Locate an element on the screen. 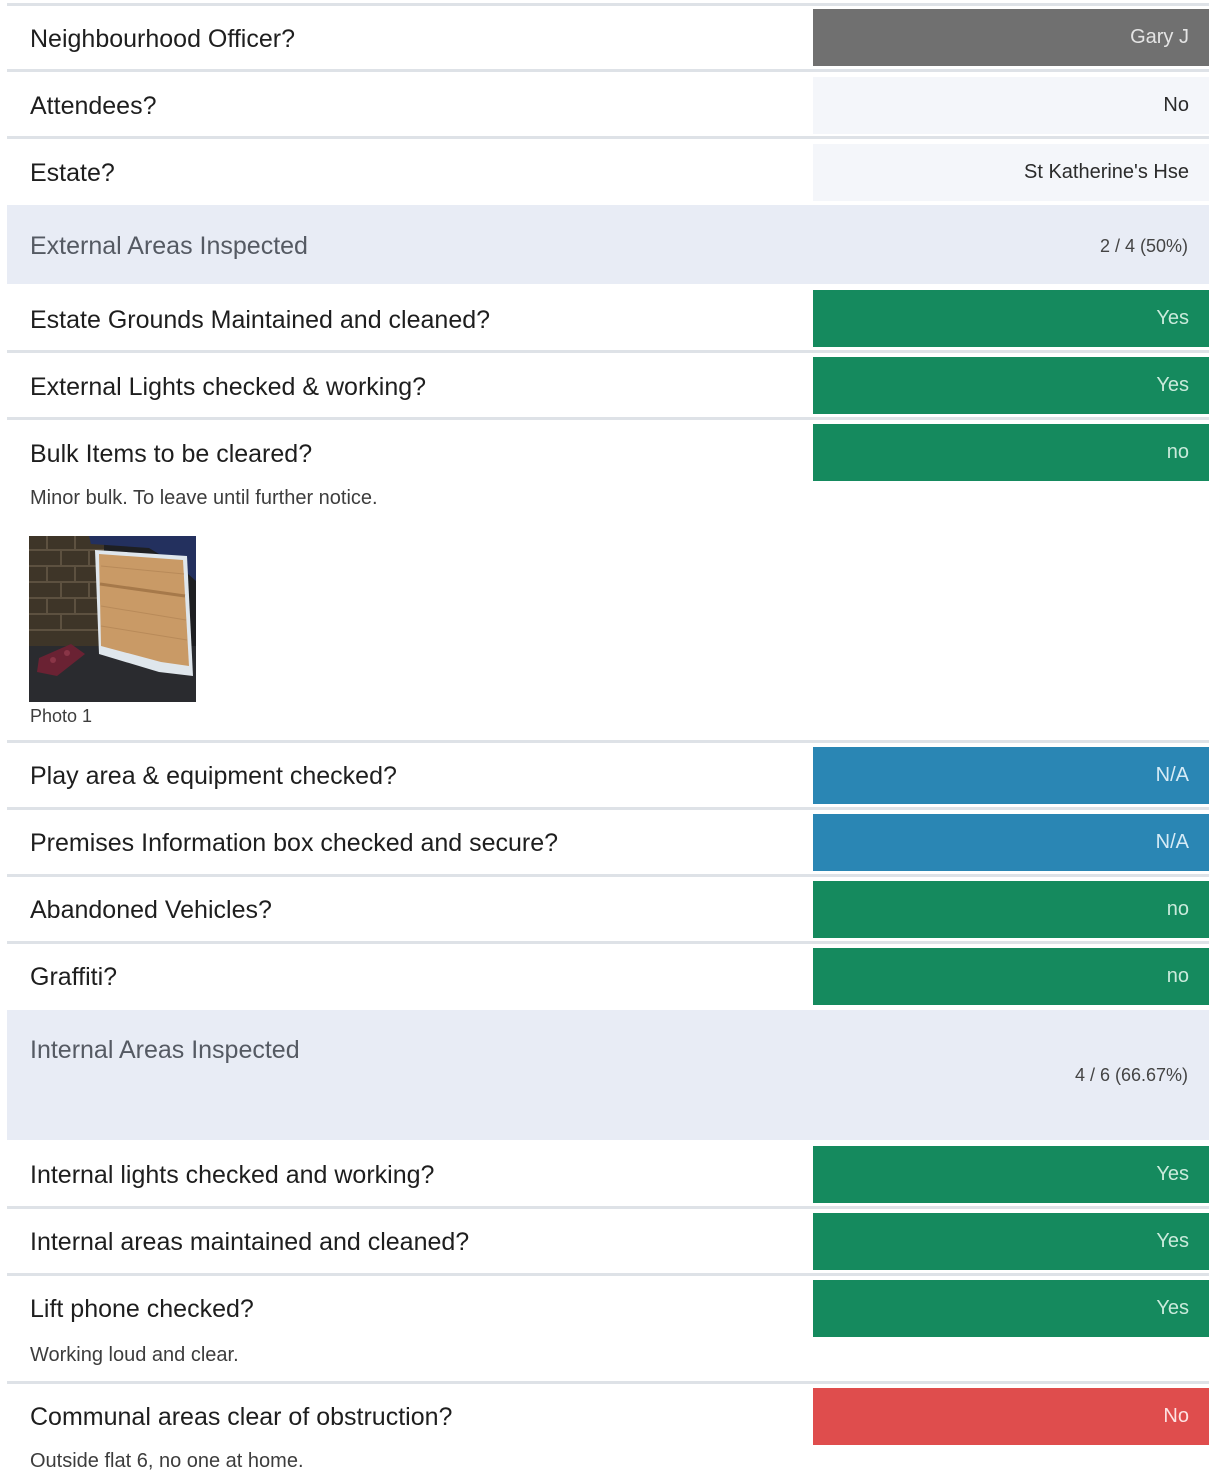 This screenshot has height=1473, width=1209. int-lights-answer: Yes is located at coordinates (1011, 1174).